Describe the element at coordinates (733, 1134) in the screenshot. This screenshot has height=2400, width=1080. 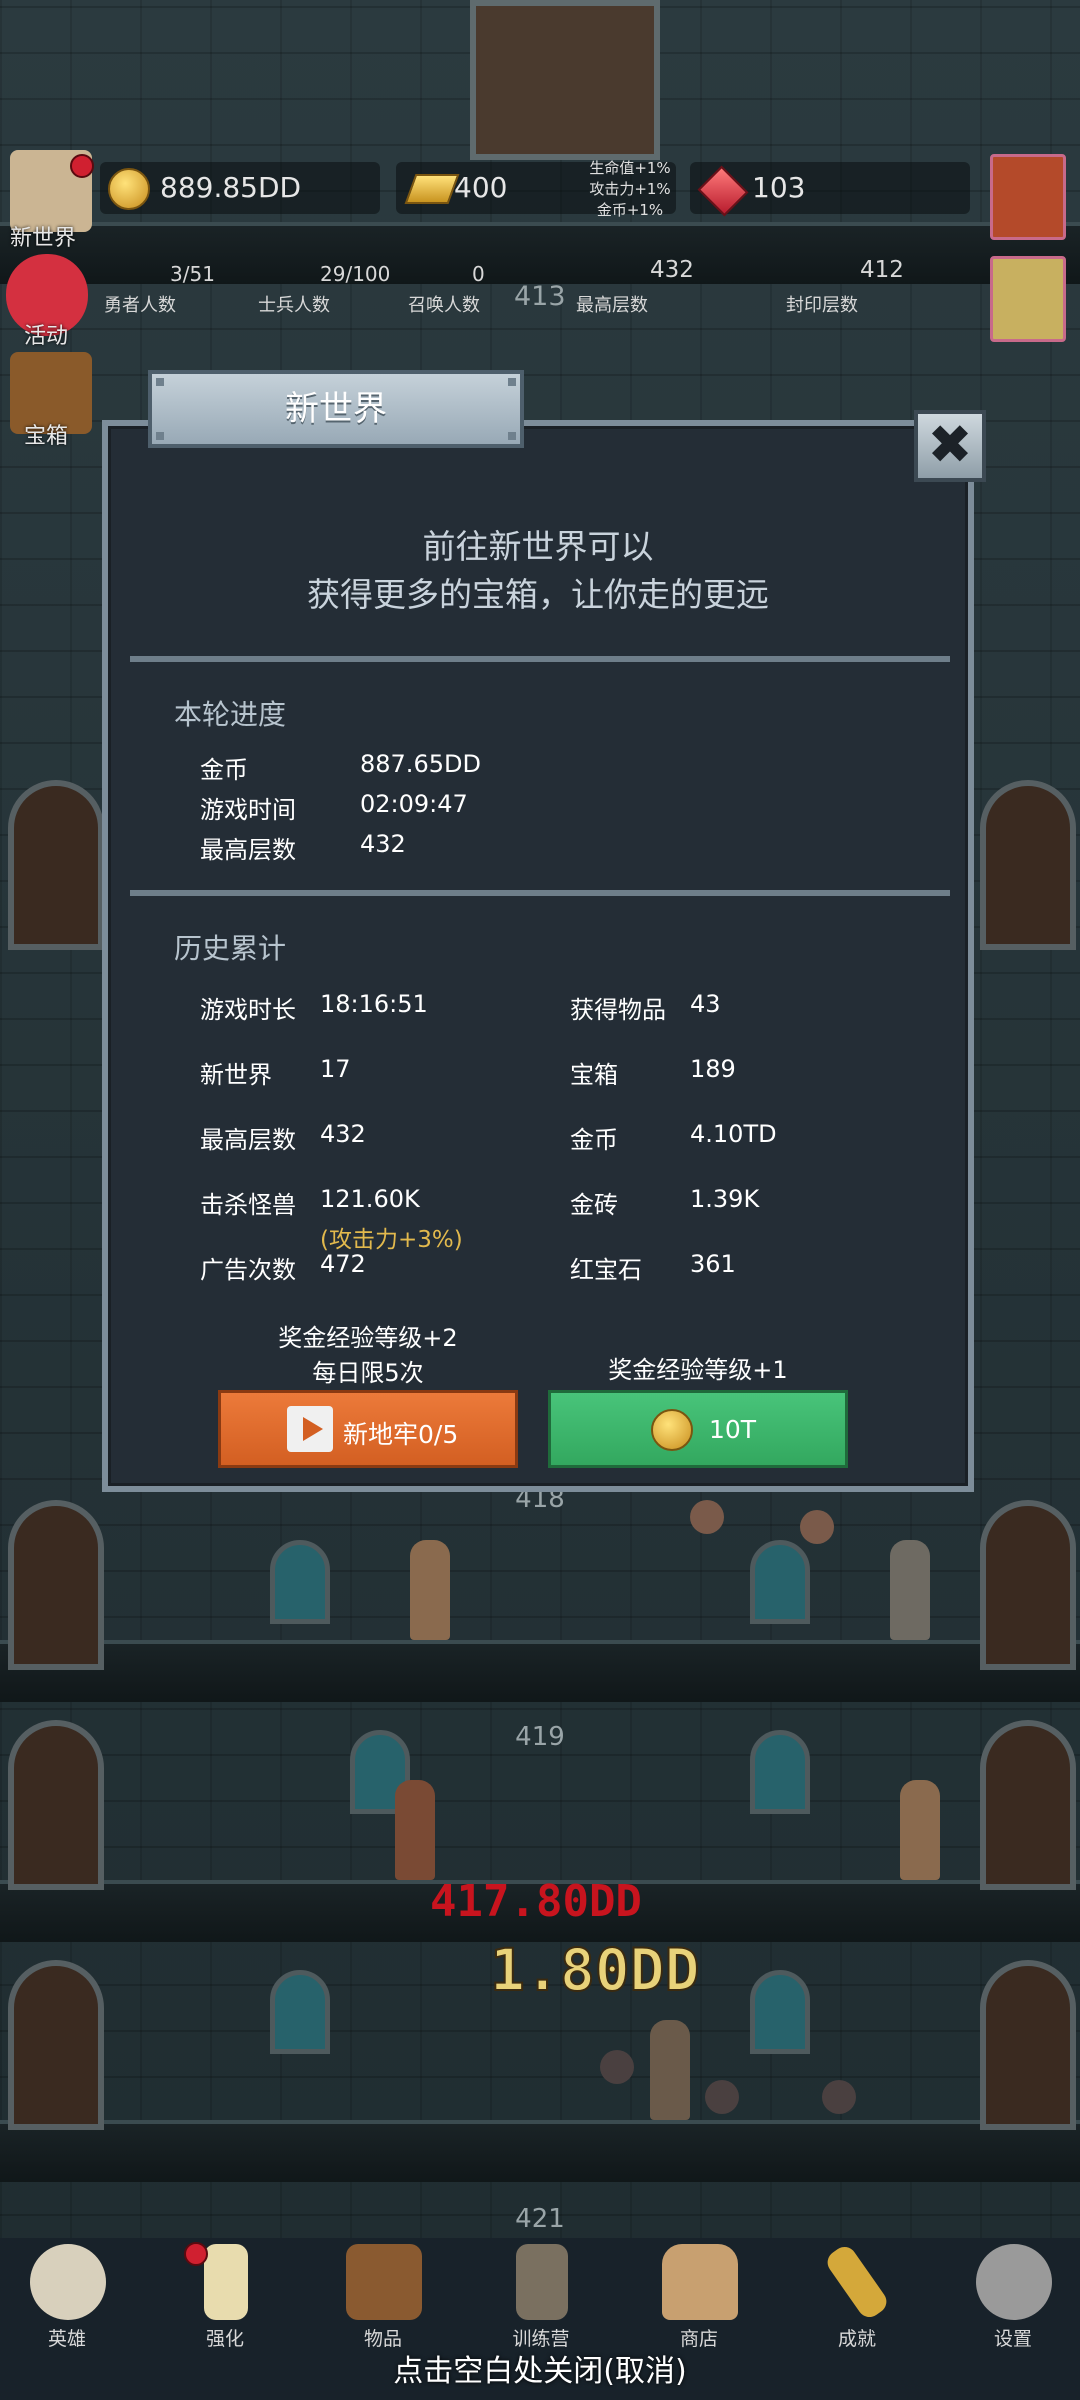
I see `history-value: 4.10TD` at that location.